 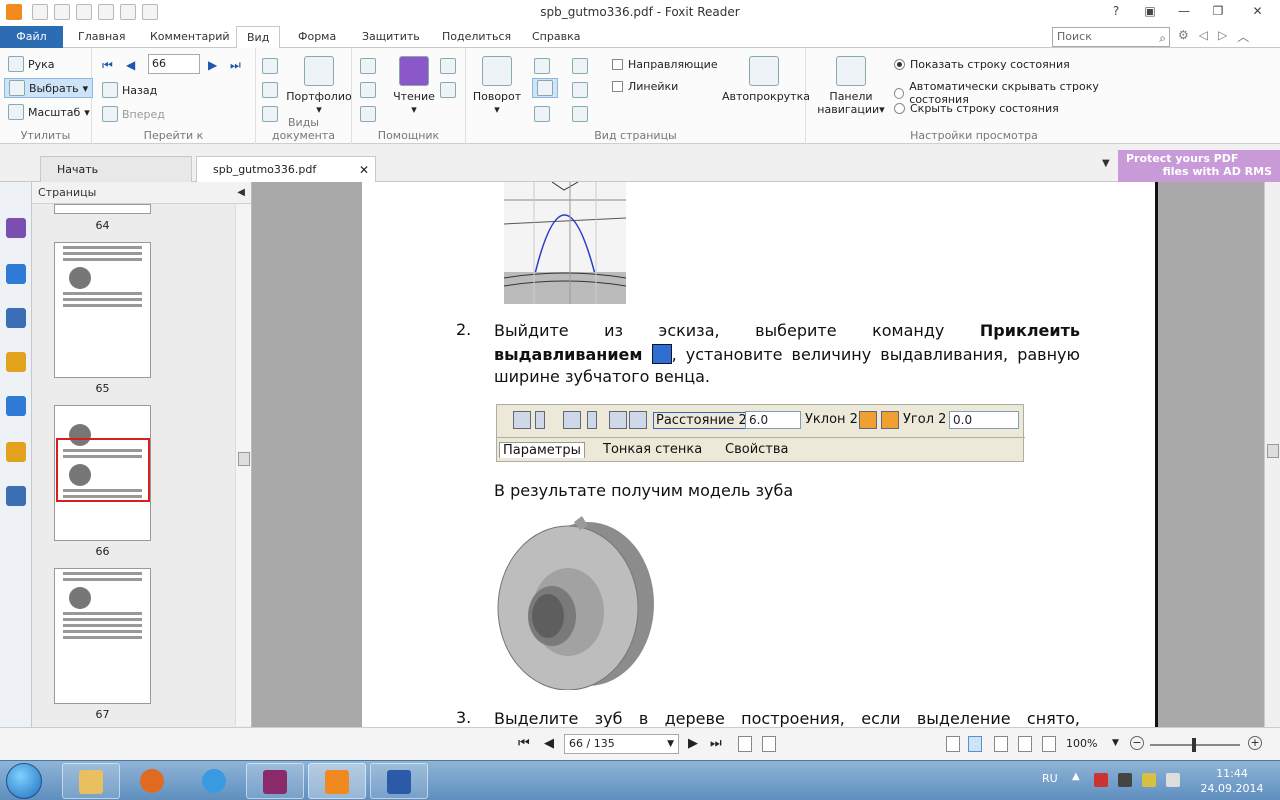 I want to click on rotate-button: Поворот ▾, so click(x=497, y=86).